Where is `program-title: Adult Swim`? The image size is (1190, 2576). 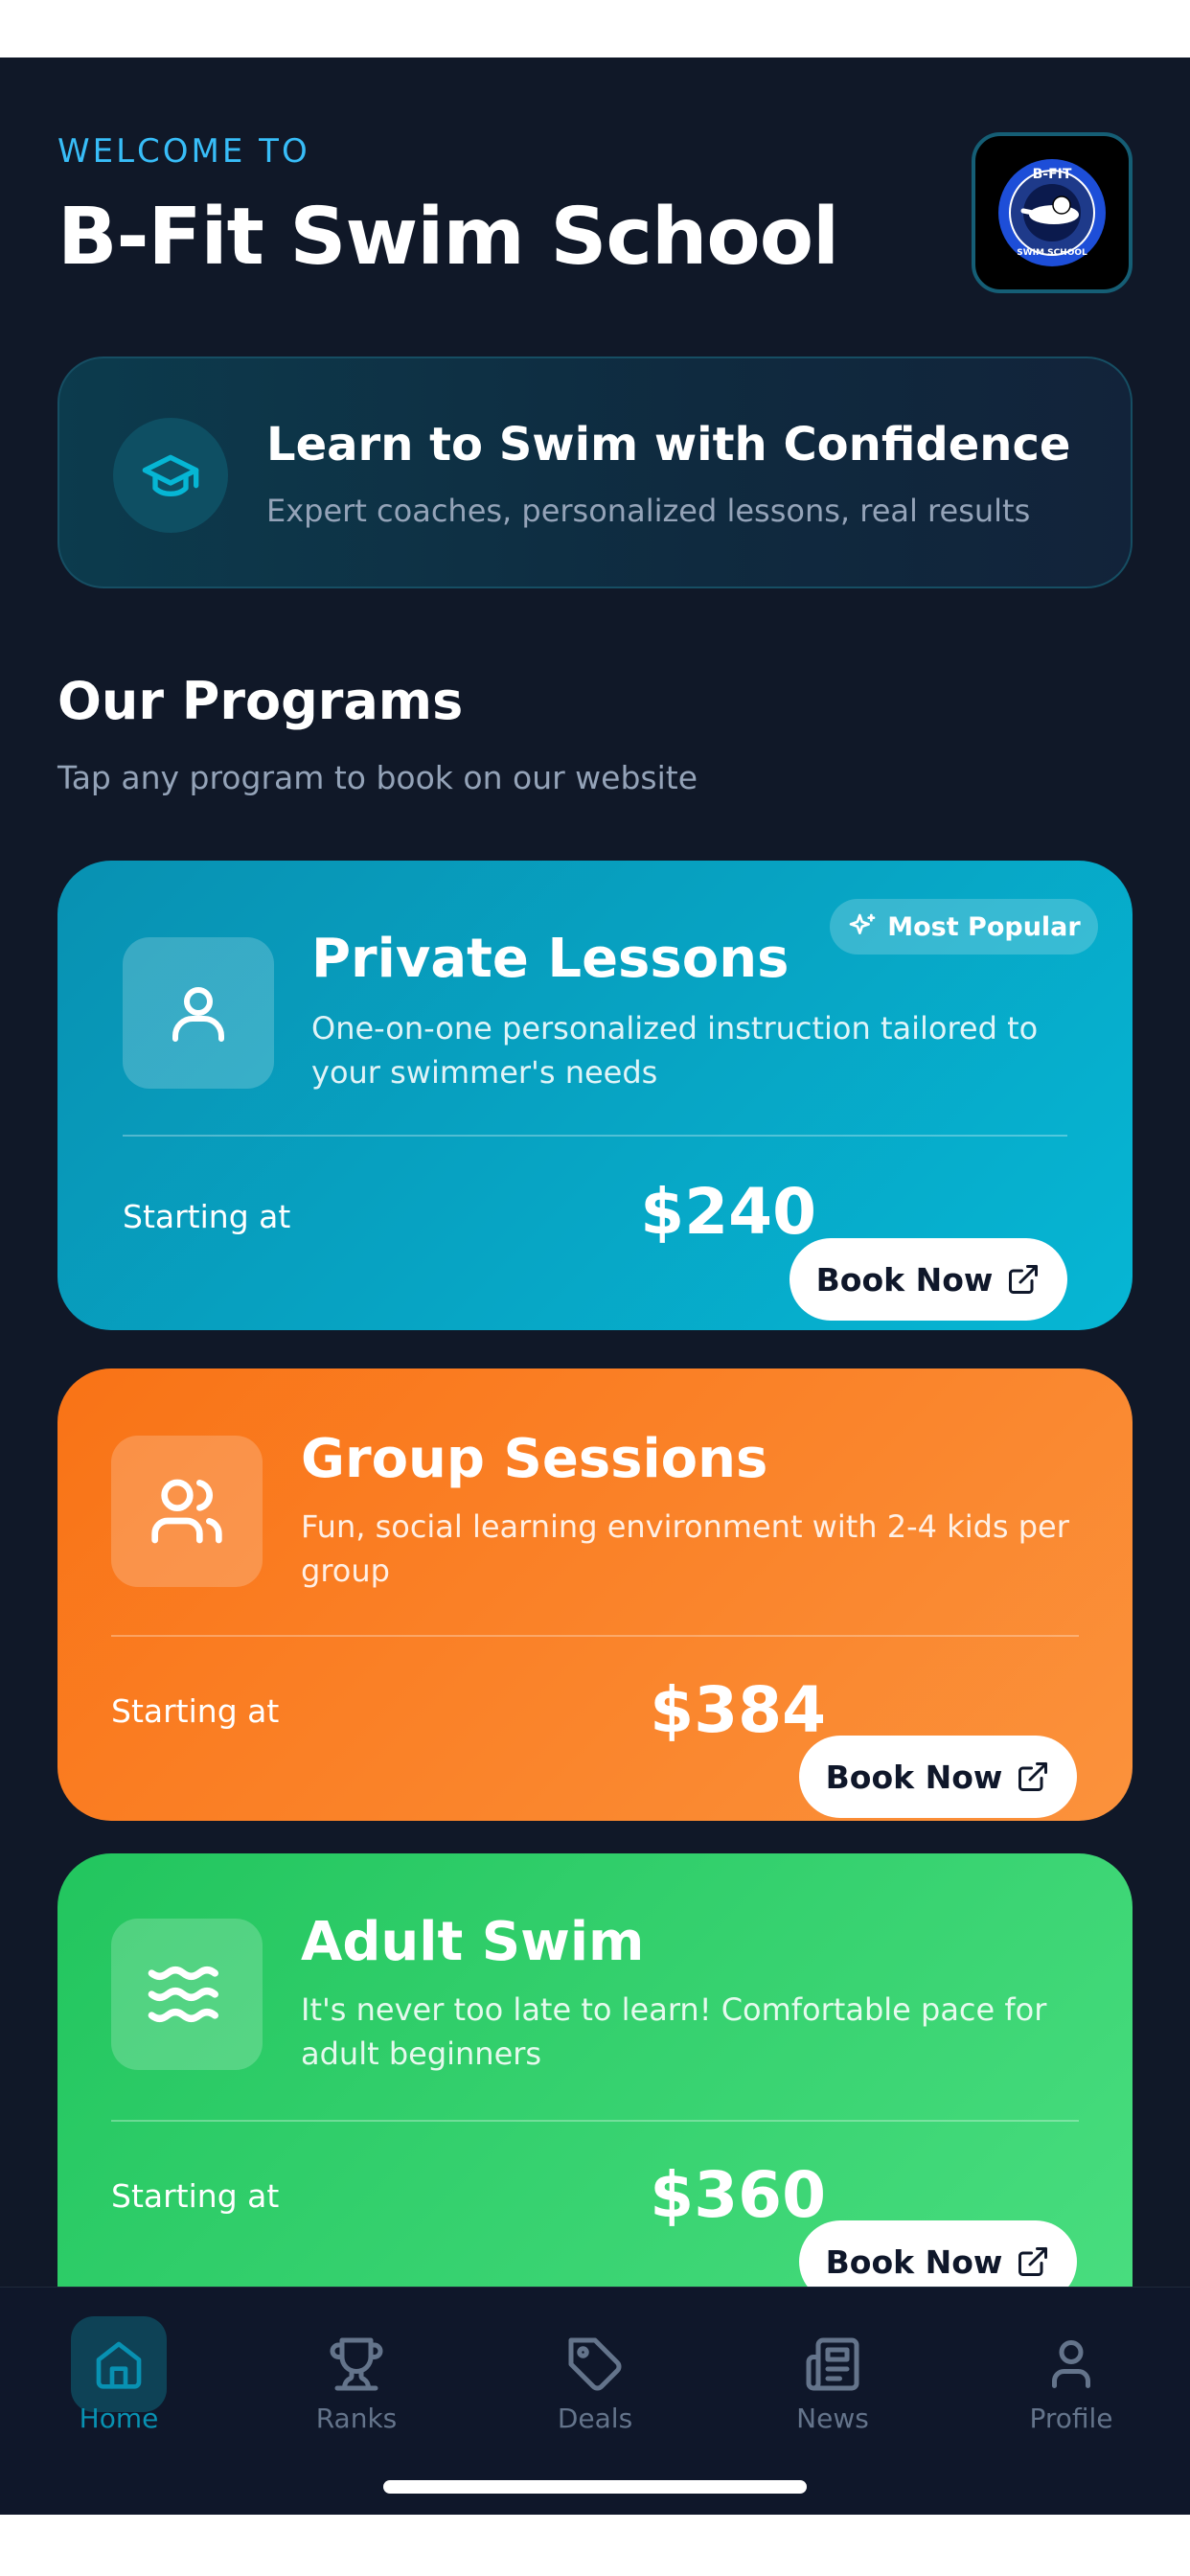
program-title: Adult Swim is located at coordinates (473, 1942).